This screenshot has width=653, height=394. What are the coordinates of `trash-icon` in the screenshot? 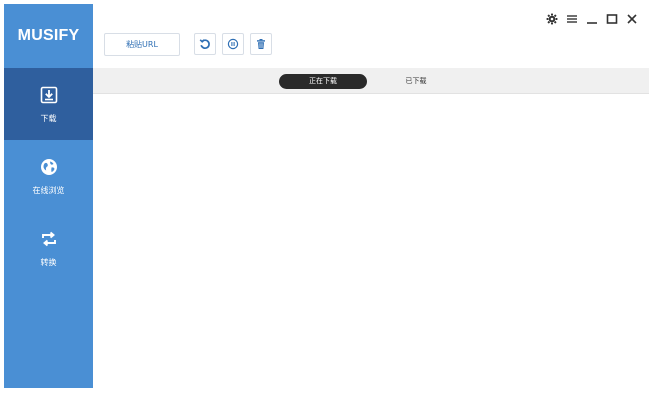 It's located at (261, 44).